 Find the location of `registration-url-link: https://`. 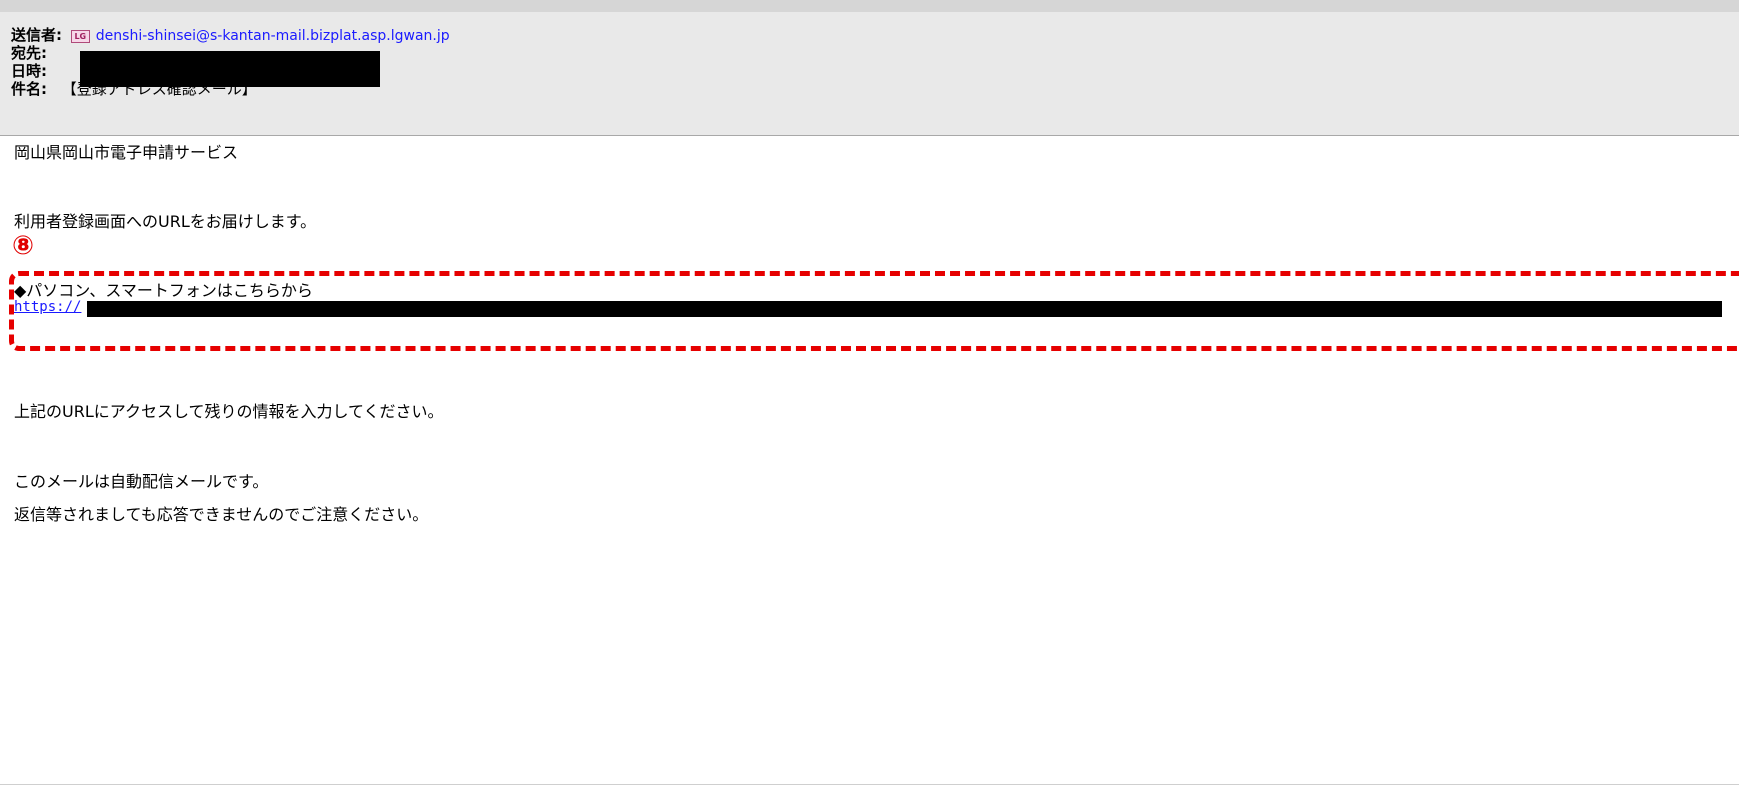

registration-url-link: https:// is located at coordinates (47, 307).